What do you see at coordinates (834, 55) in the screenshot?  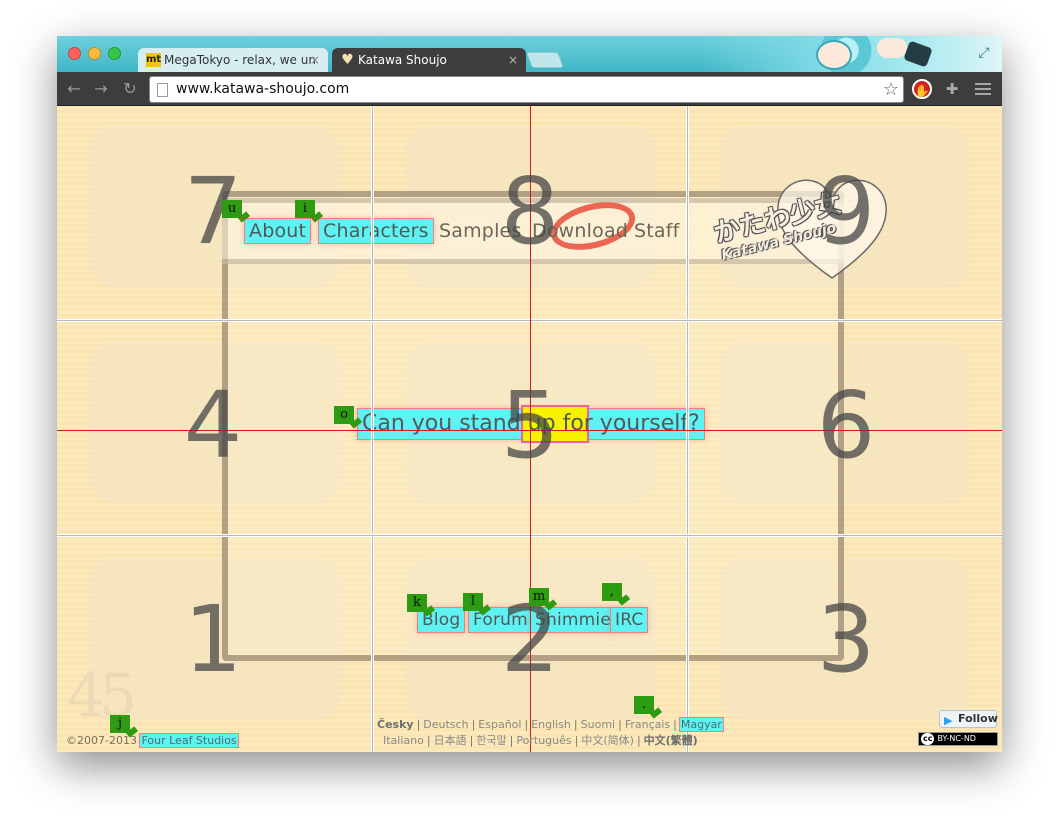 I see `theme-face-art` at bounding box center [834, 55].